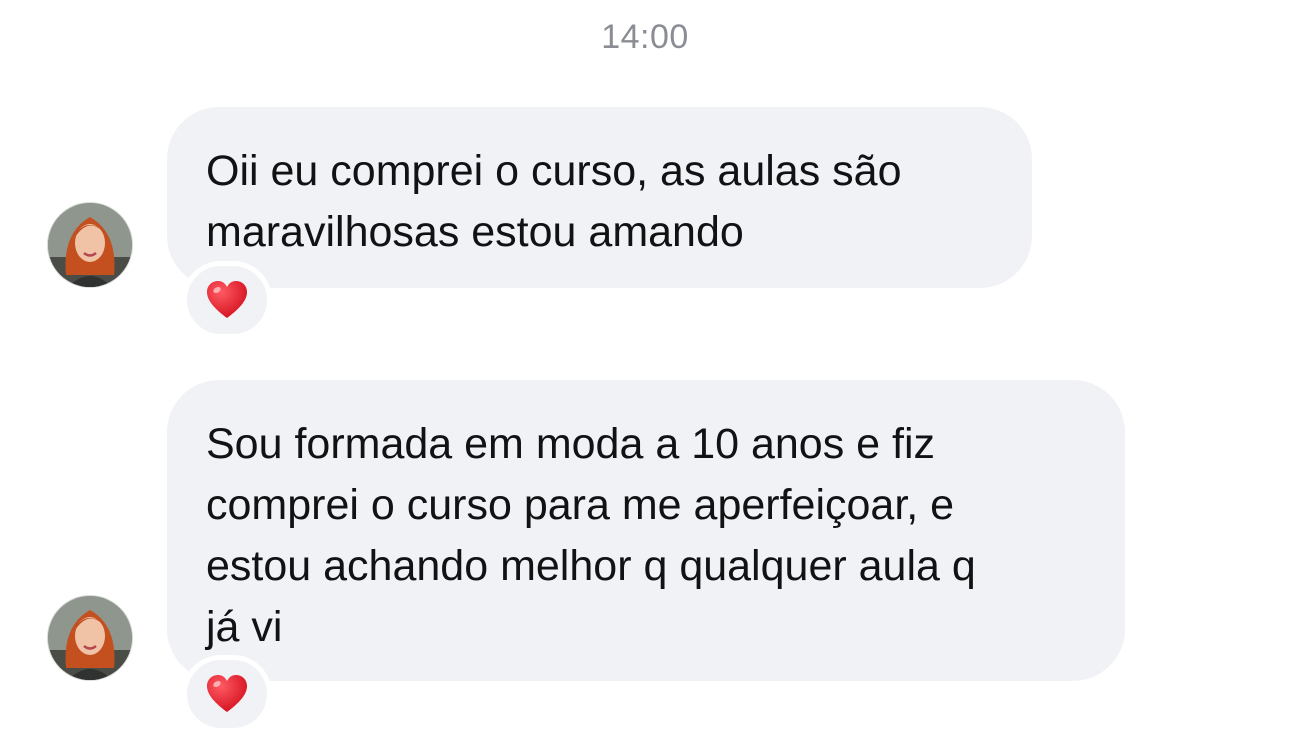 The height and width of the screenshot is (751, 1290). I want to click on message-text-line: estou achando melhor q qualquer aula q, so click(591, 566).